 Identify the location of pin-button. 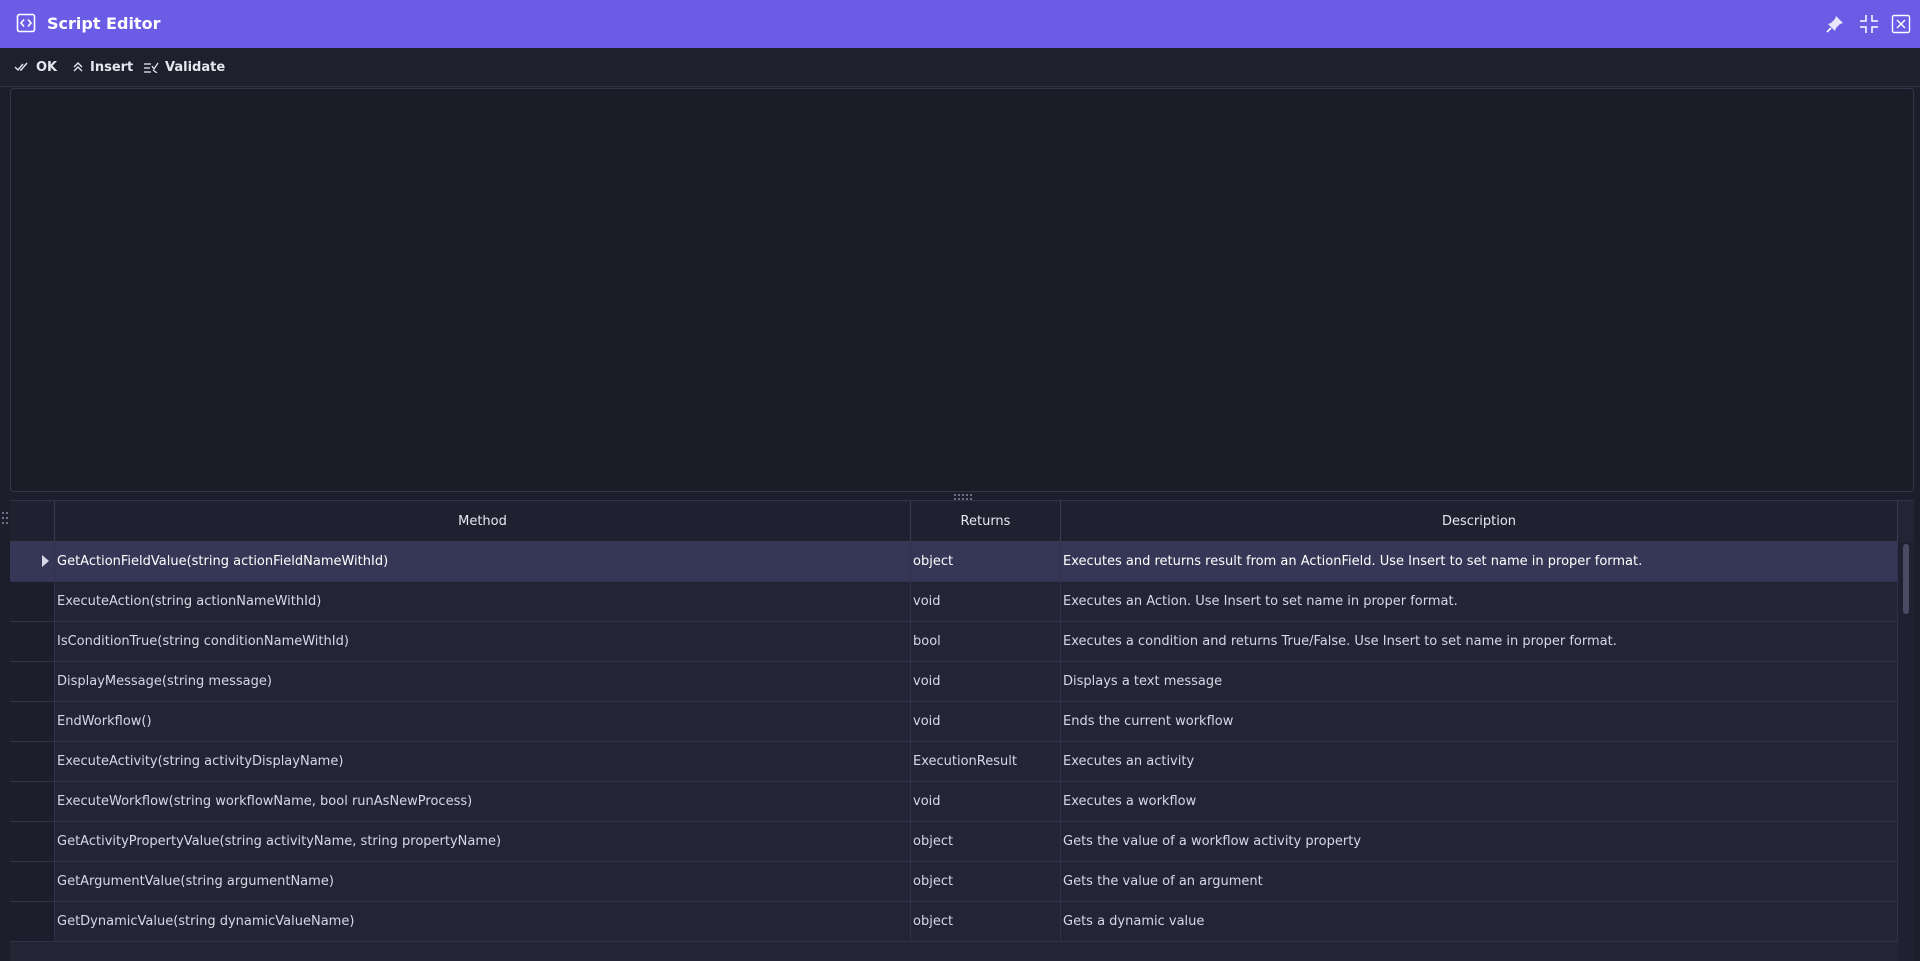
(1835, 24).